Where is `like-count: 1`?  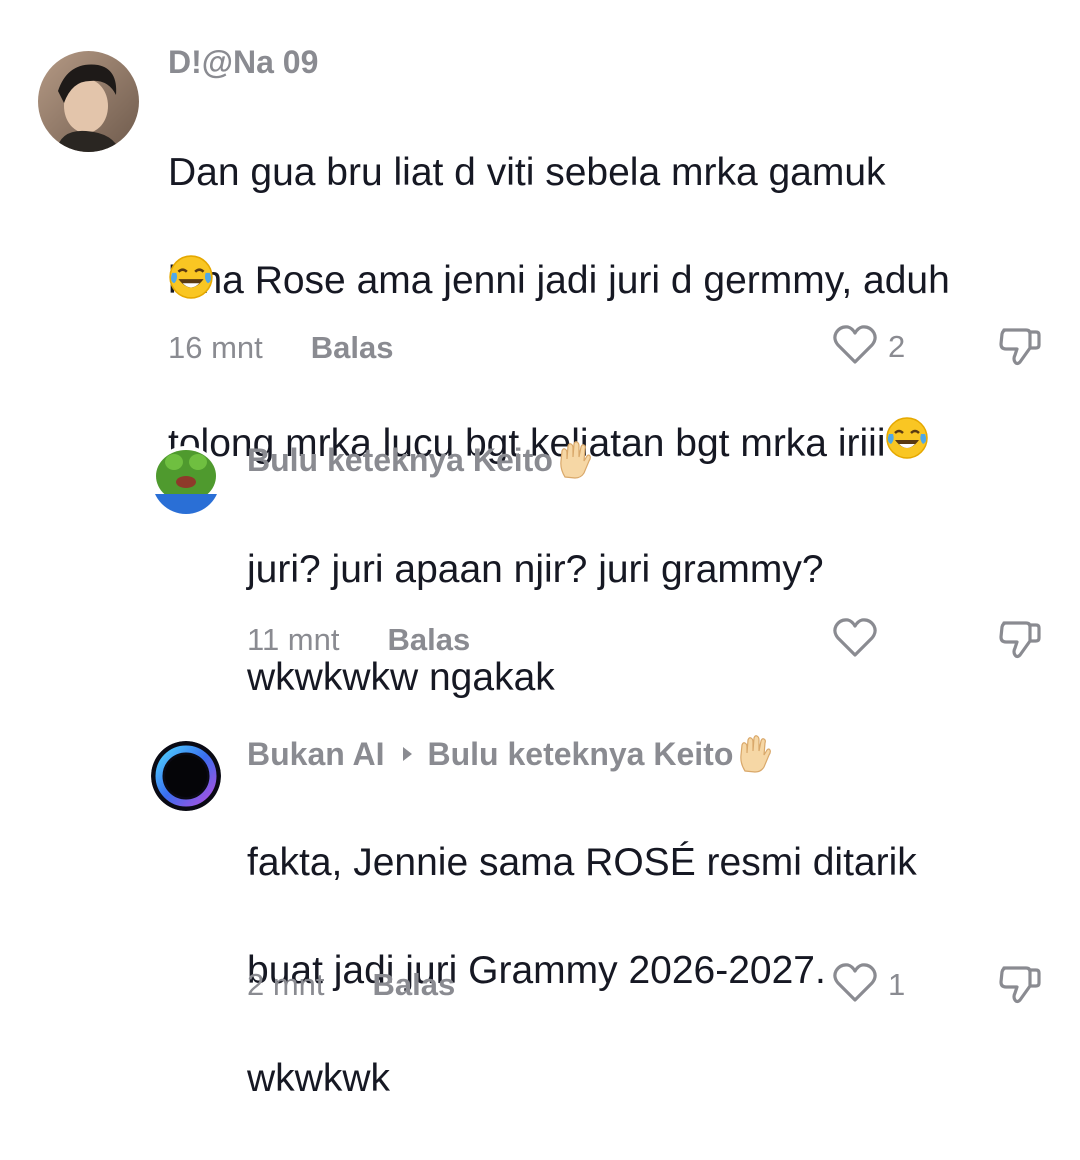
like-count: 1 is located at coordinates (897, 984).